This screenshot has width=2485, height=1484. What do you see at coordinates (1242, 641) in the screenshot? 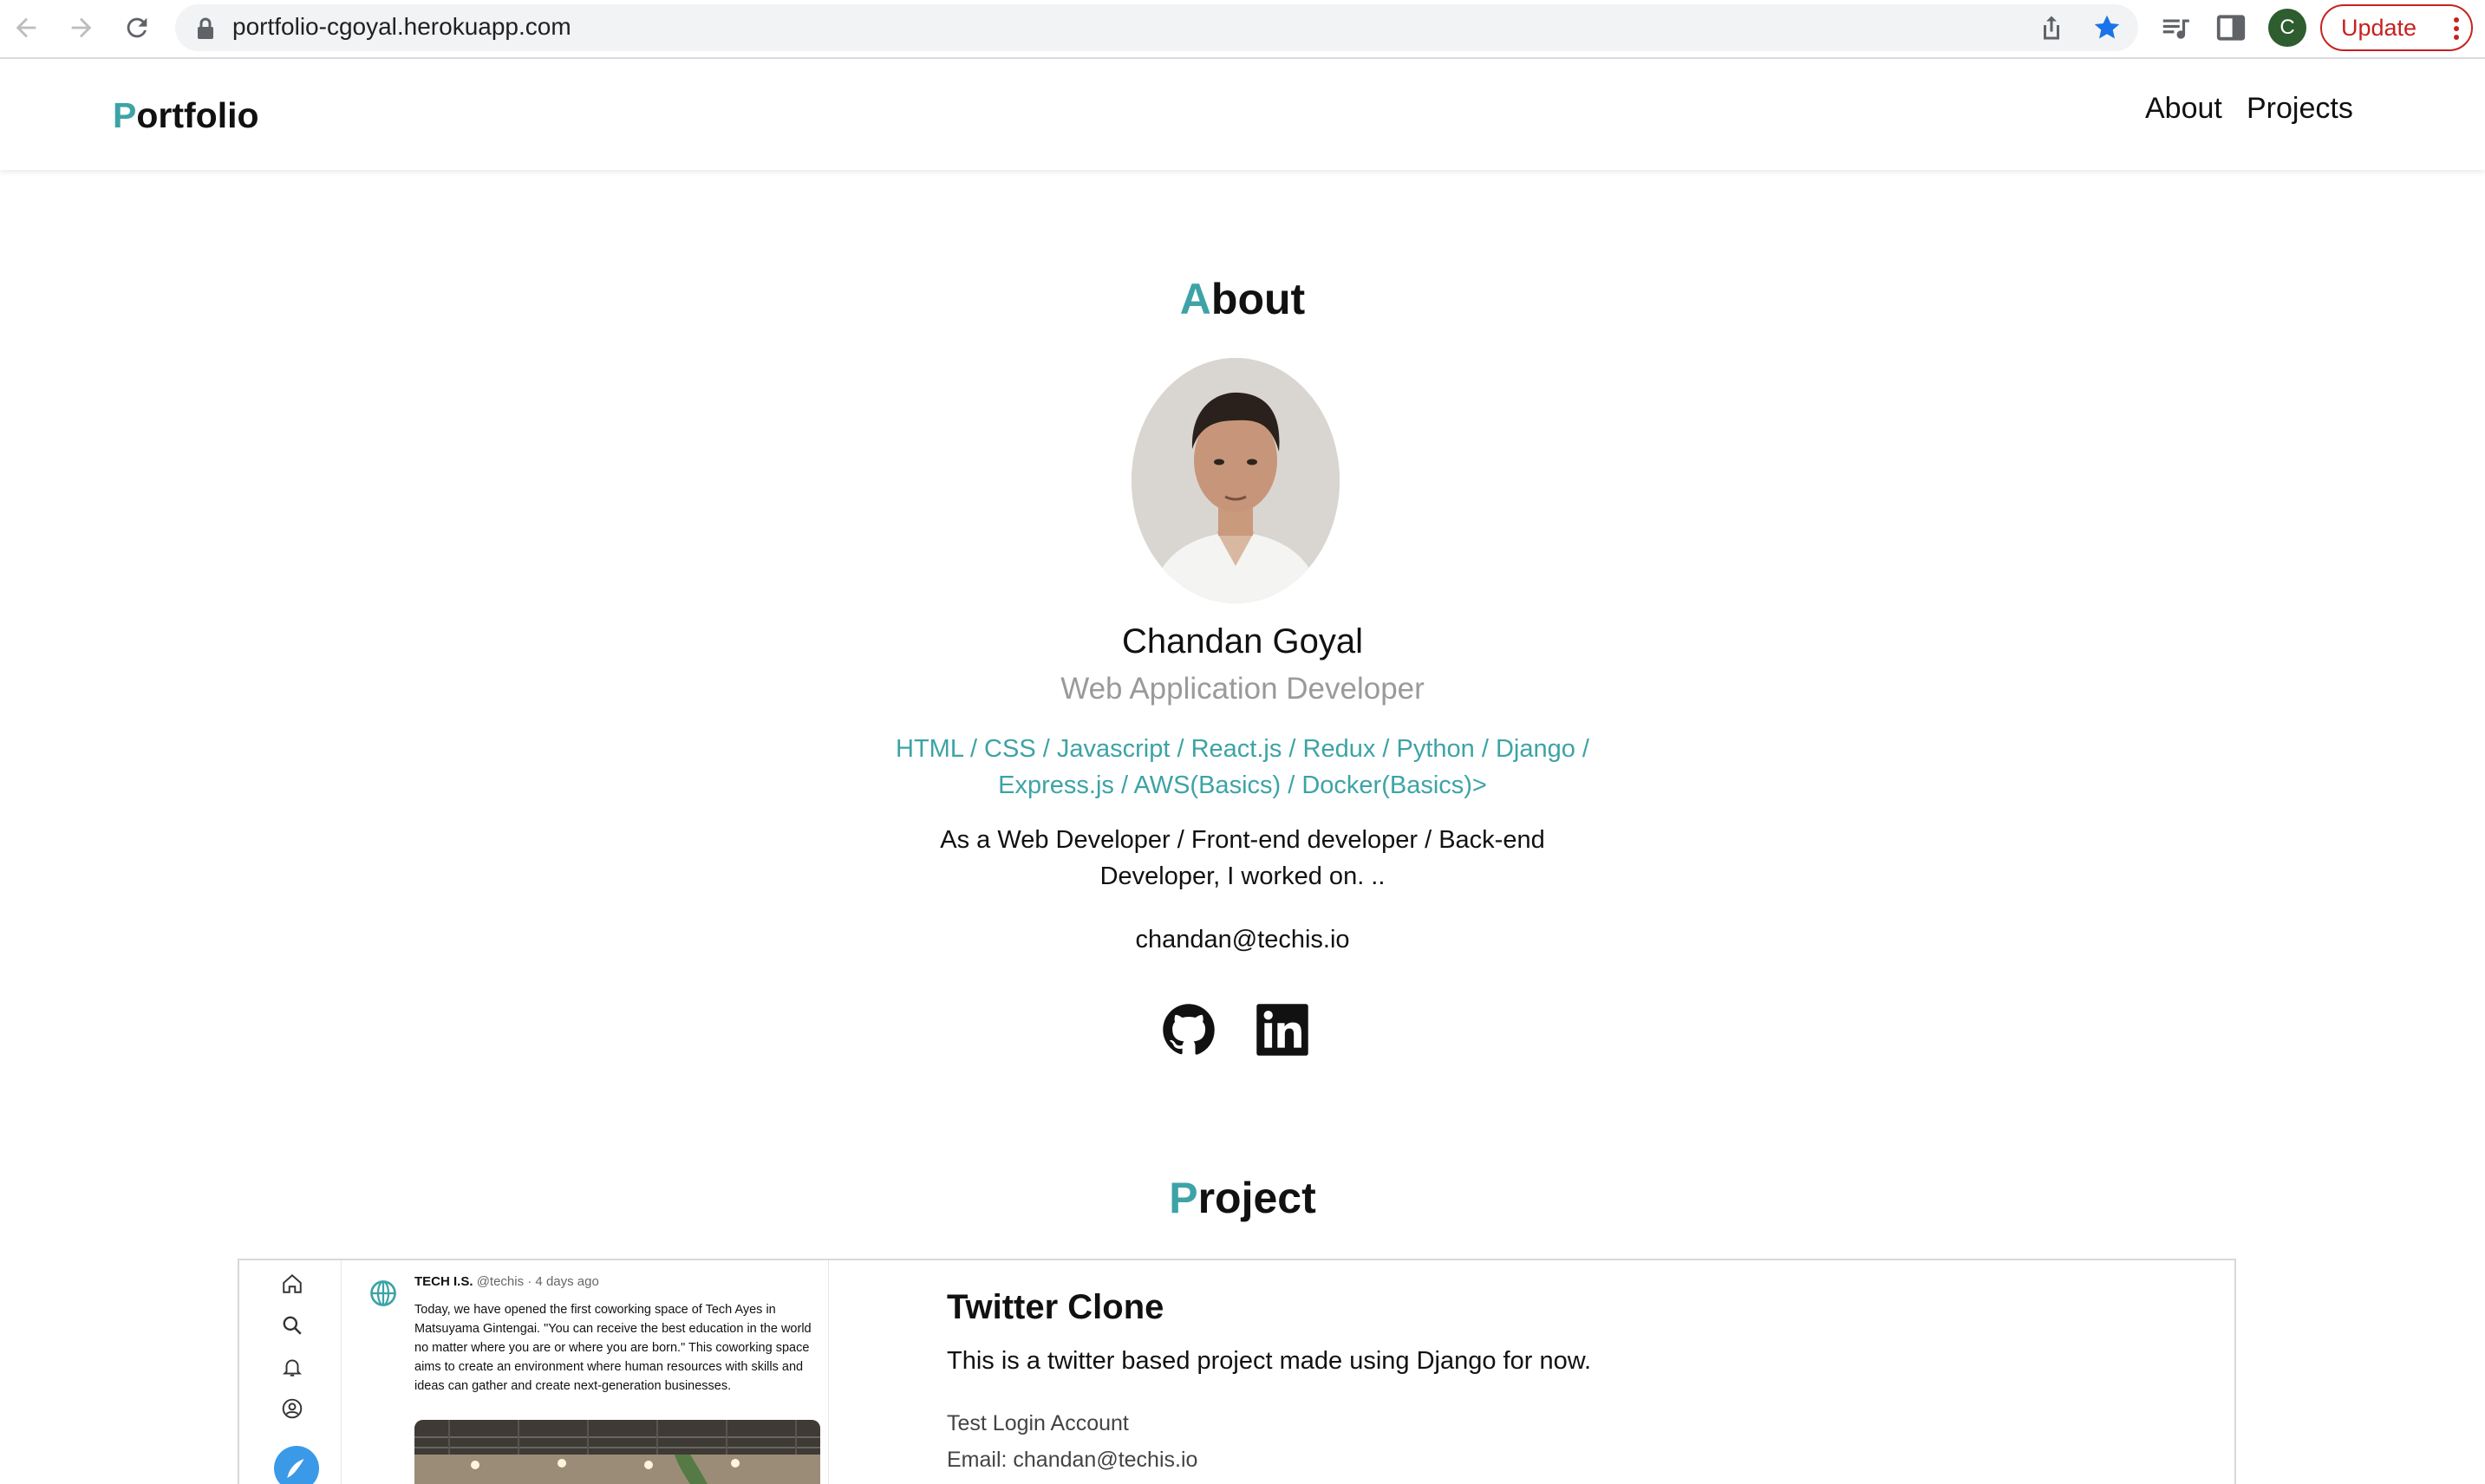
I see `person-name: Chandan Goyal` at bounding box center [1242, 641].